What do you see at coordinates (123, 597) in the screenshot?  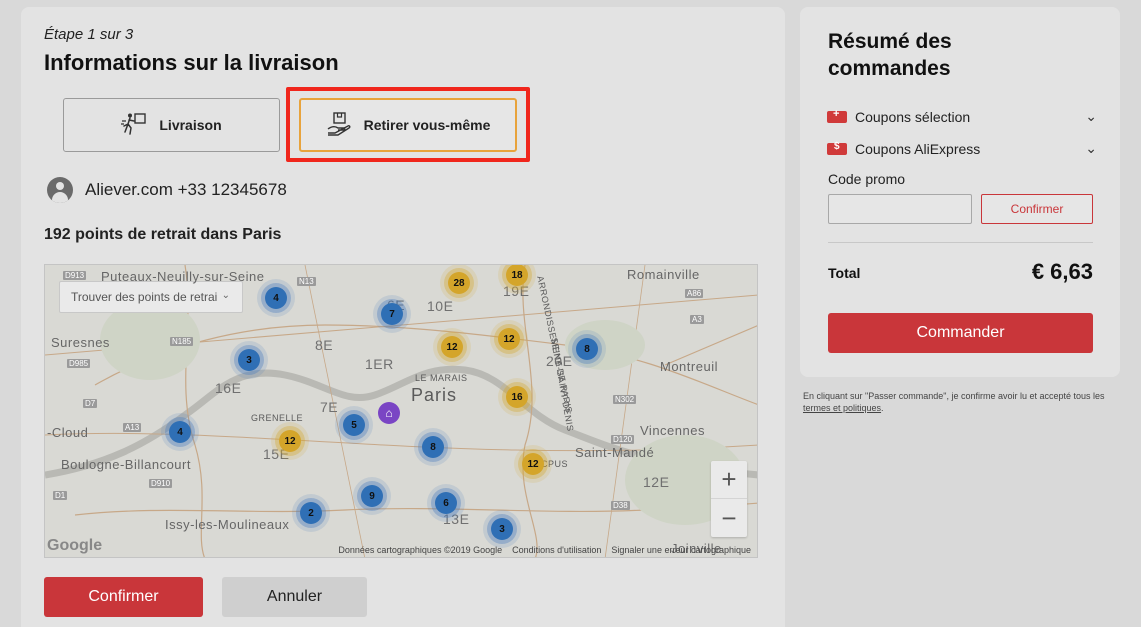 I see `confirm-button: Confirmer` at bounding box center [123, 597].